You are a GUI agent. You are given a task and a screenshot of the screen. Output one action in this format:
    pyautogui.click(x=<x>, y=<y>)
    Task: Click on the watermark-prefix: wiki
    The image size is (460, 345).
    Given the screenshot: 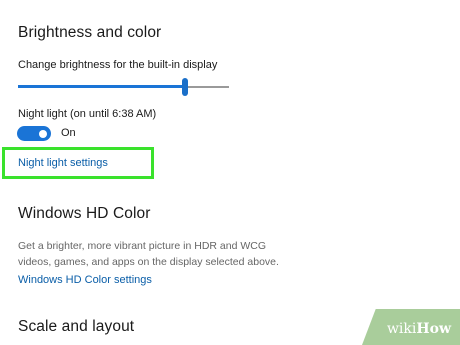 What is the action you would take?
    pyautogui.click(x=401, y=329)
    